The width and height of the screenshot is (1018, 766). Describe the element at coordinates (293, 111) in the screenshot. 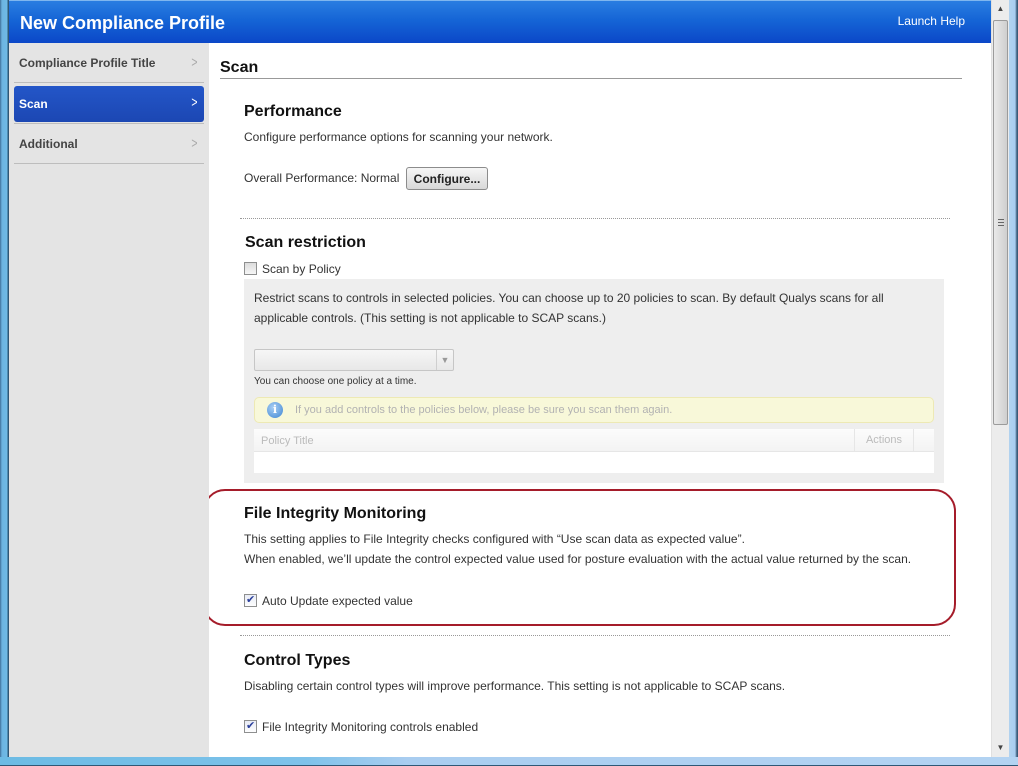

I see `performance-title: Performance` at that location.